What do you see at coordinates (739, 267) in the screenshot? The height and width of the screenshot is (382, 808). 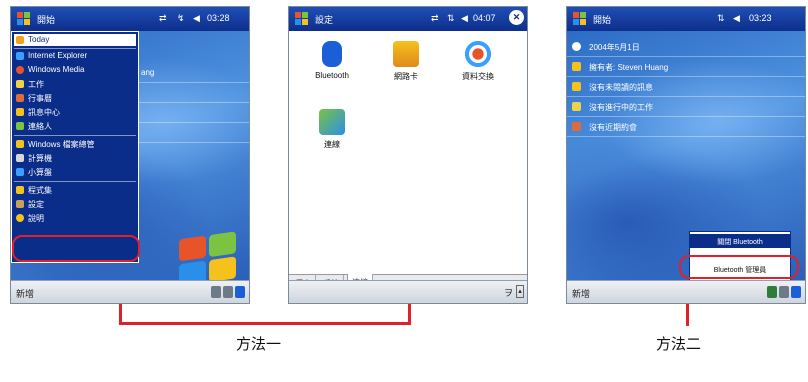 I see `highlight-ring-bluetooth-manager` at bounding box center [739, 267].